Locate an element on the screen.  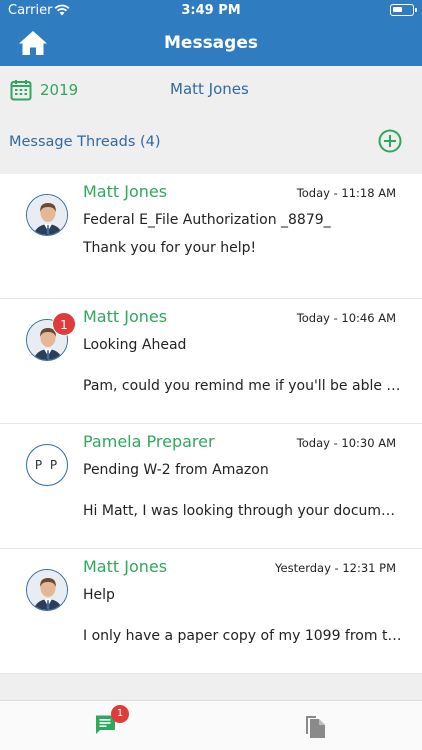
app-header: Carrier 3:49 PM Messages is located at coordinates (211, 33).